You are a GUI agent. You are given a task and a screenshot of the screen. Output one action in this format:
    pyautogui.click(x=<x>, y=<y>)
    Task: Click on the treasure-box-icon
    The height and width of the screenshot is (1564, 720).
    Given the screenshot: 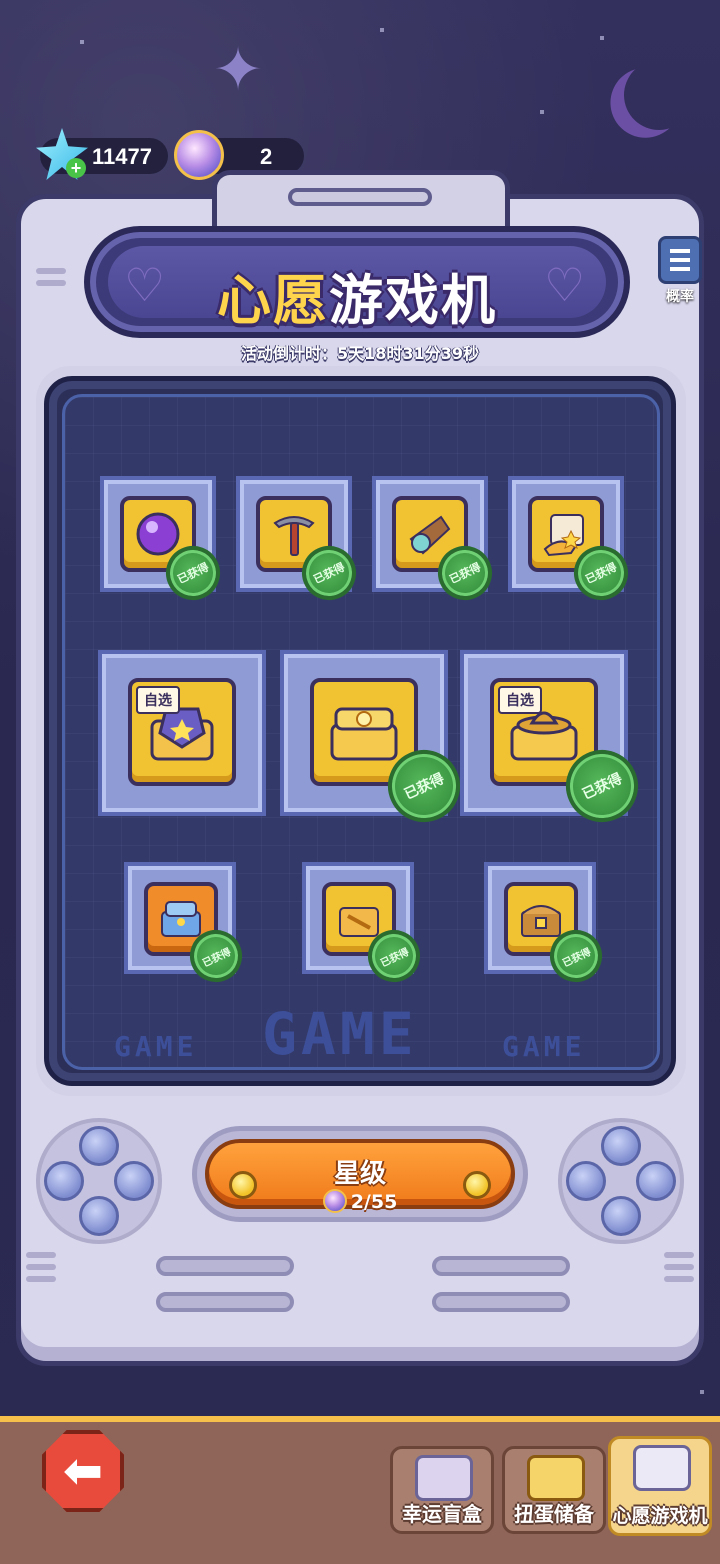 What is the action you would take?
    pyautogui.click(x=541, y=921)
    